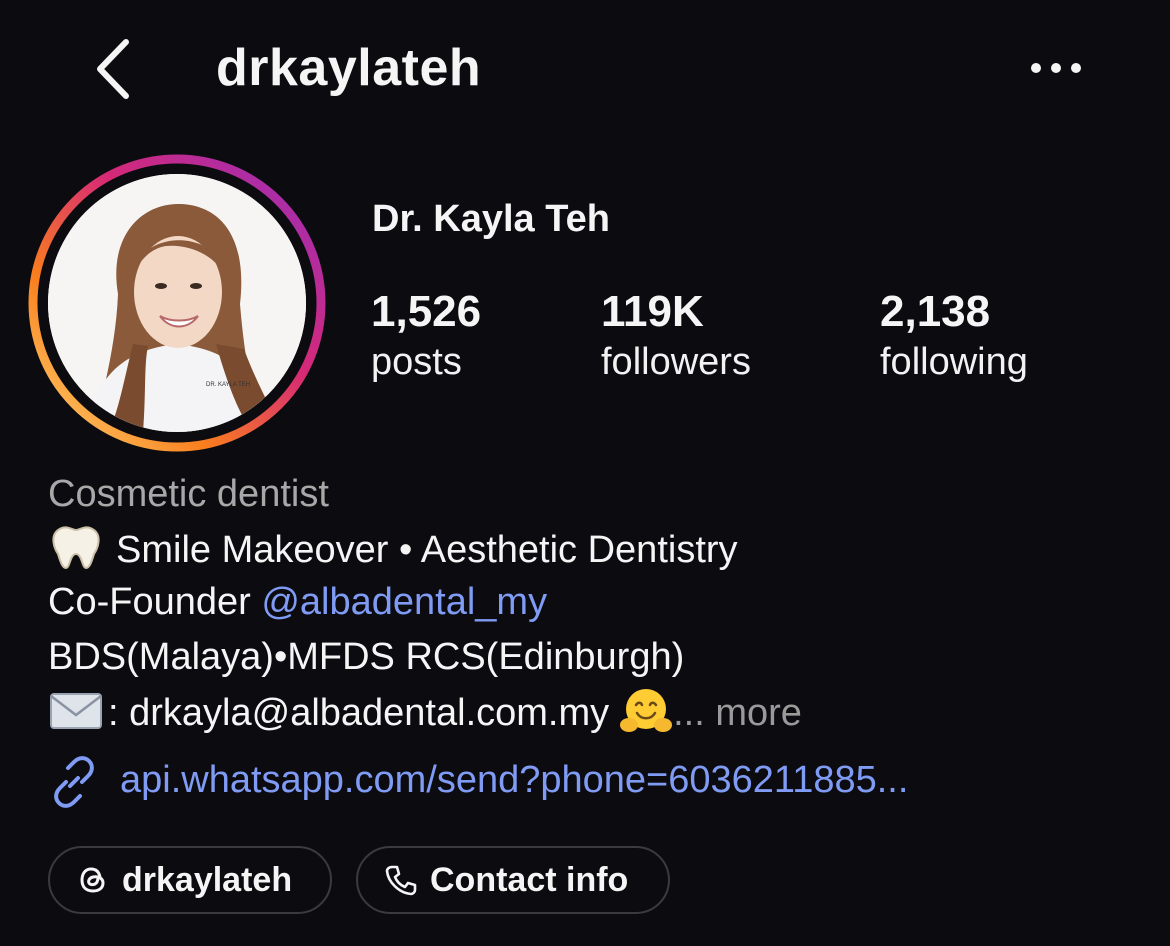  What do you see at coordinates (427, 550) in the screenshot?
I see `bio-line-1: Smile Makeover • Aesthetic Dentistry` at bounding box center [427, 550].